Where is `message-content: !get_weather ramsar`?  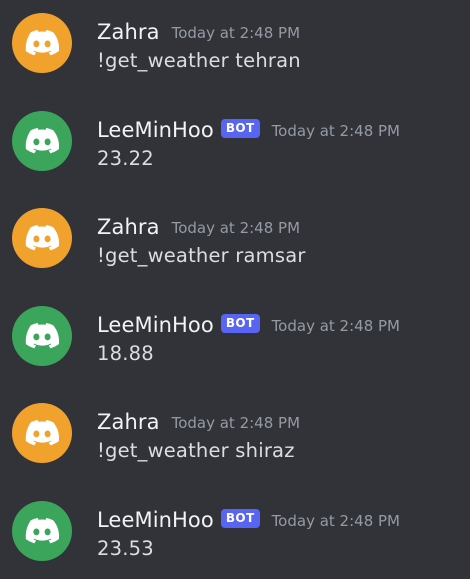 message-content: !get_weather ramsar is located at coordinates (201, 255).